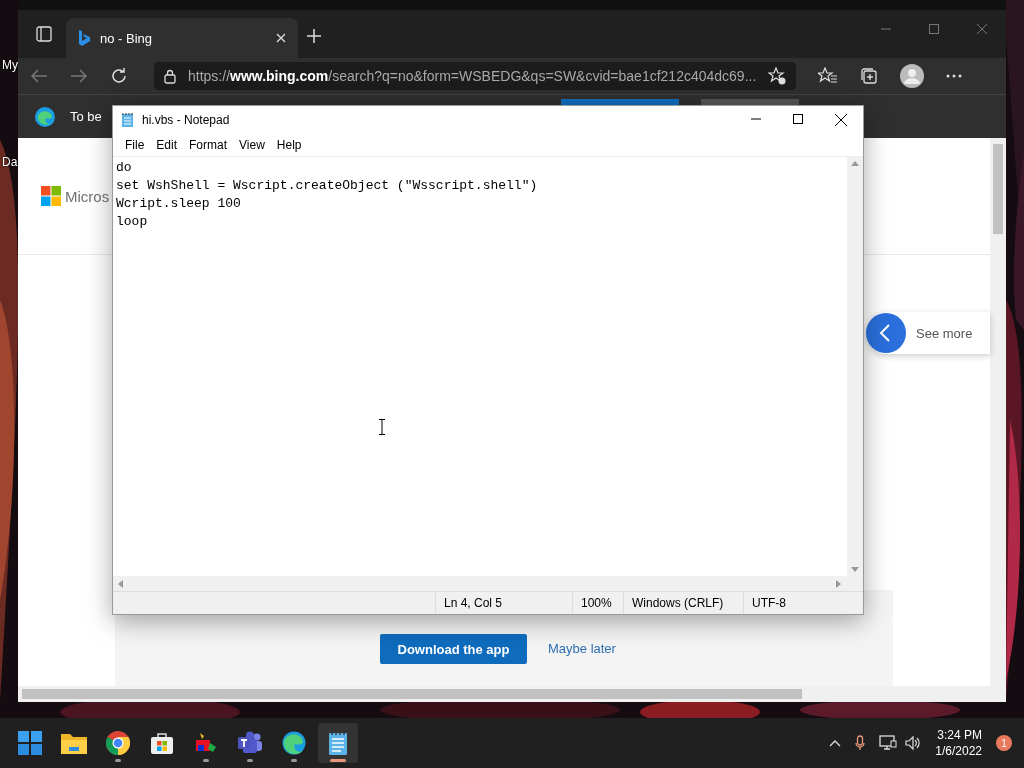  What do you see at coordinates (582, 649) in the screenshot?
I see `maybe-later-link: Maybe later` at bounding box center [582, 649].